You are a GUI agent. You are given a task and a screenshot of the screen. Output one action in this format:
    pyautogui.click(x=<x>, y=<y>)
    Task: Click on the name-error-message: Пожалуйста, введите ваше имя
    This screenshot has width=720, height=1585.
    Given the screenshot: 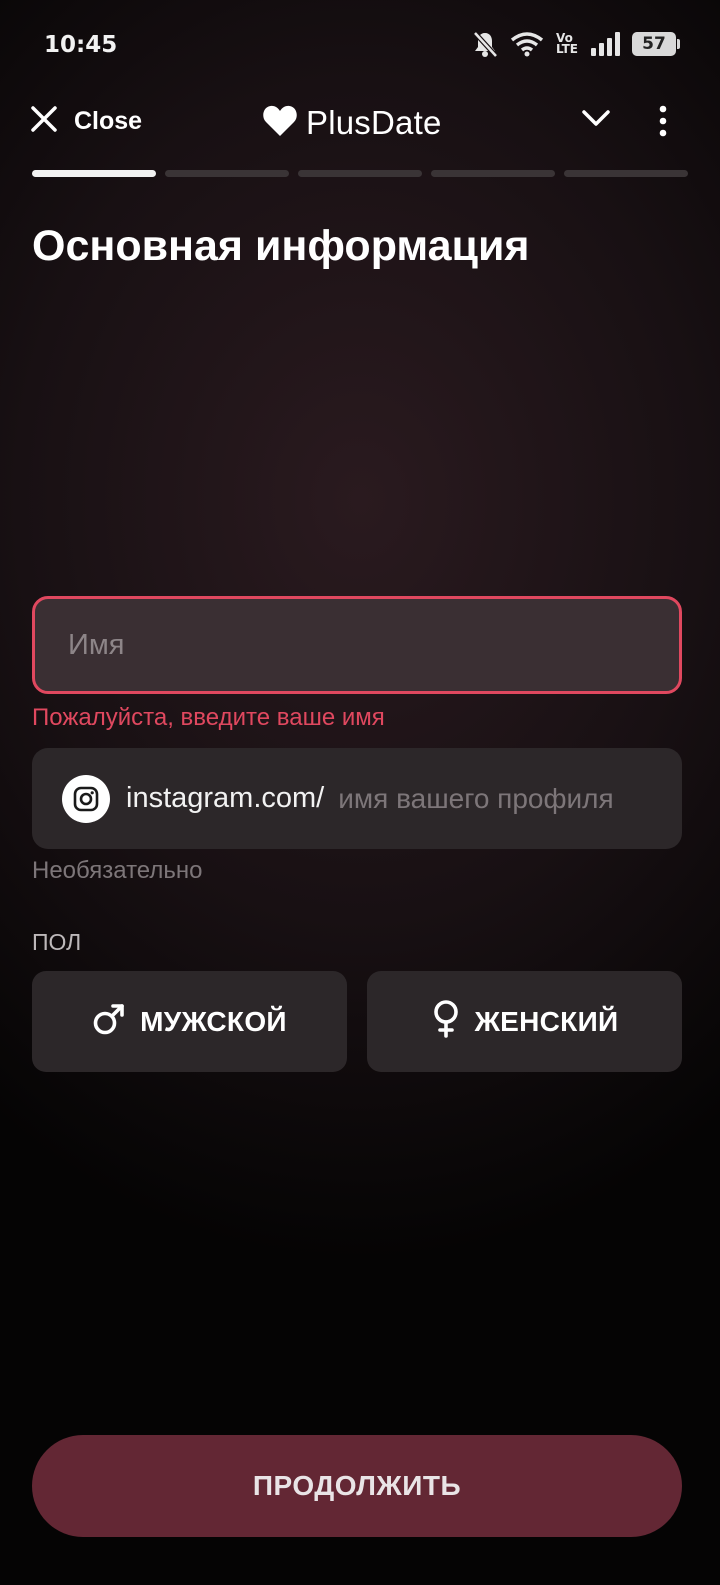 What is the action you would take?
    pyautogui.click(x=208, y=717)
    